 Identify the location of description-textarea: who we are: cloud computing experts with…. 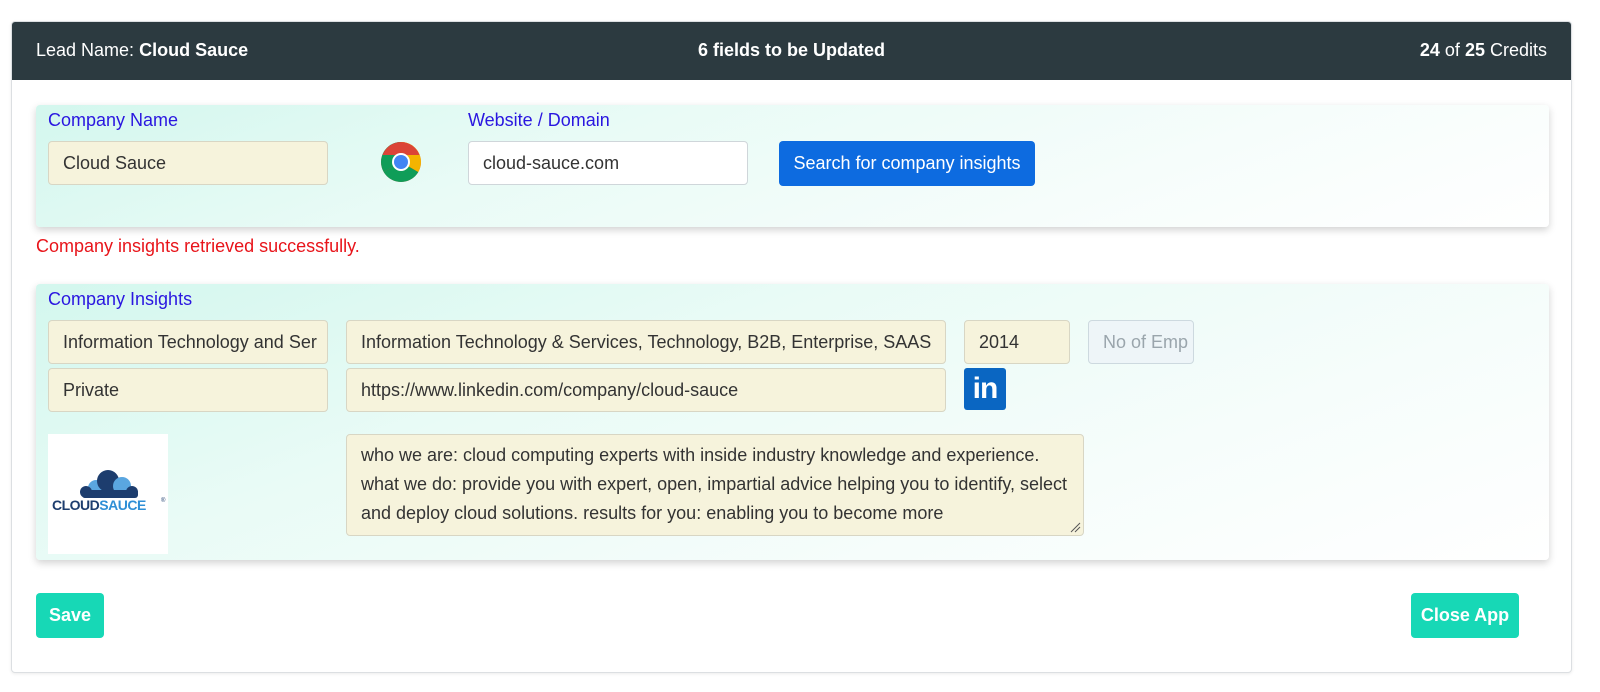
(715, 485).